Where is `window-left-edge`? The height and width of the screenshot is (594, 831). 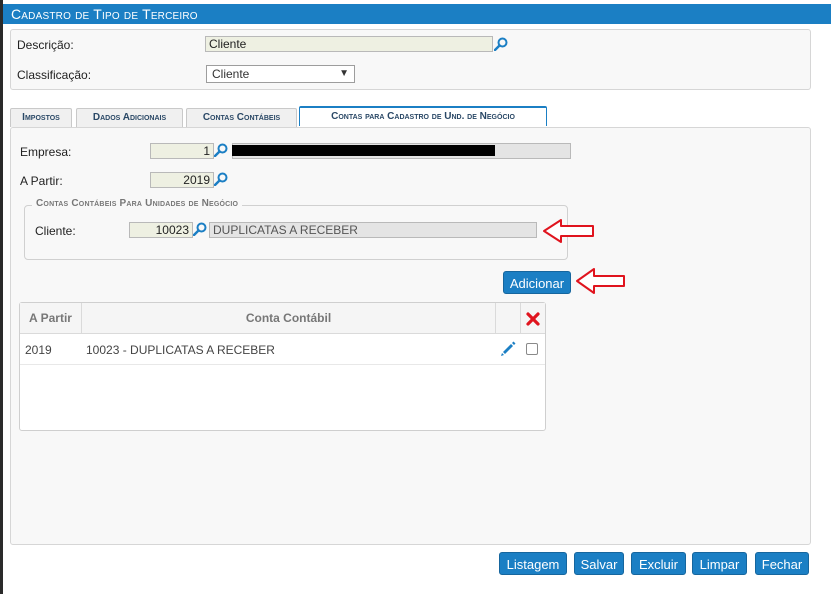
window-left-edge is located at coordinates (1, 297).